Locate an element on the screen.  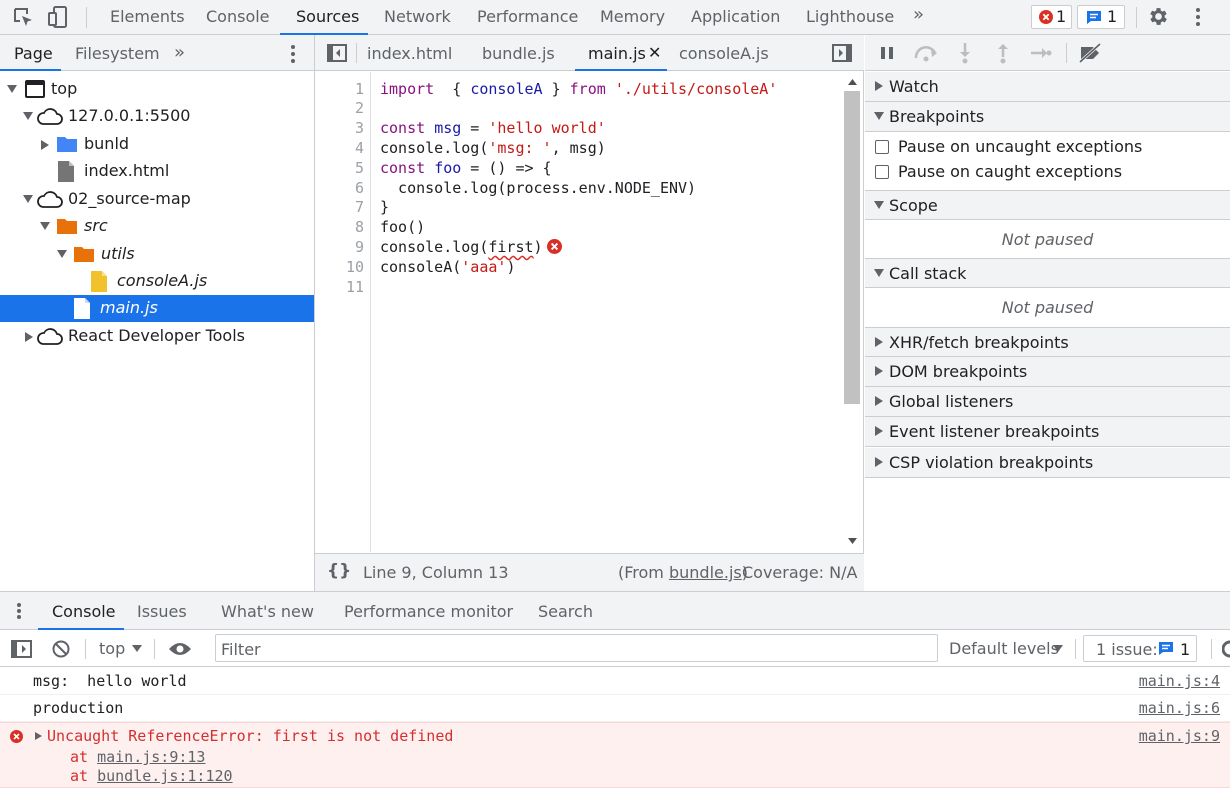
tree-item-utils: utils is located at coordinates (157, 254).